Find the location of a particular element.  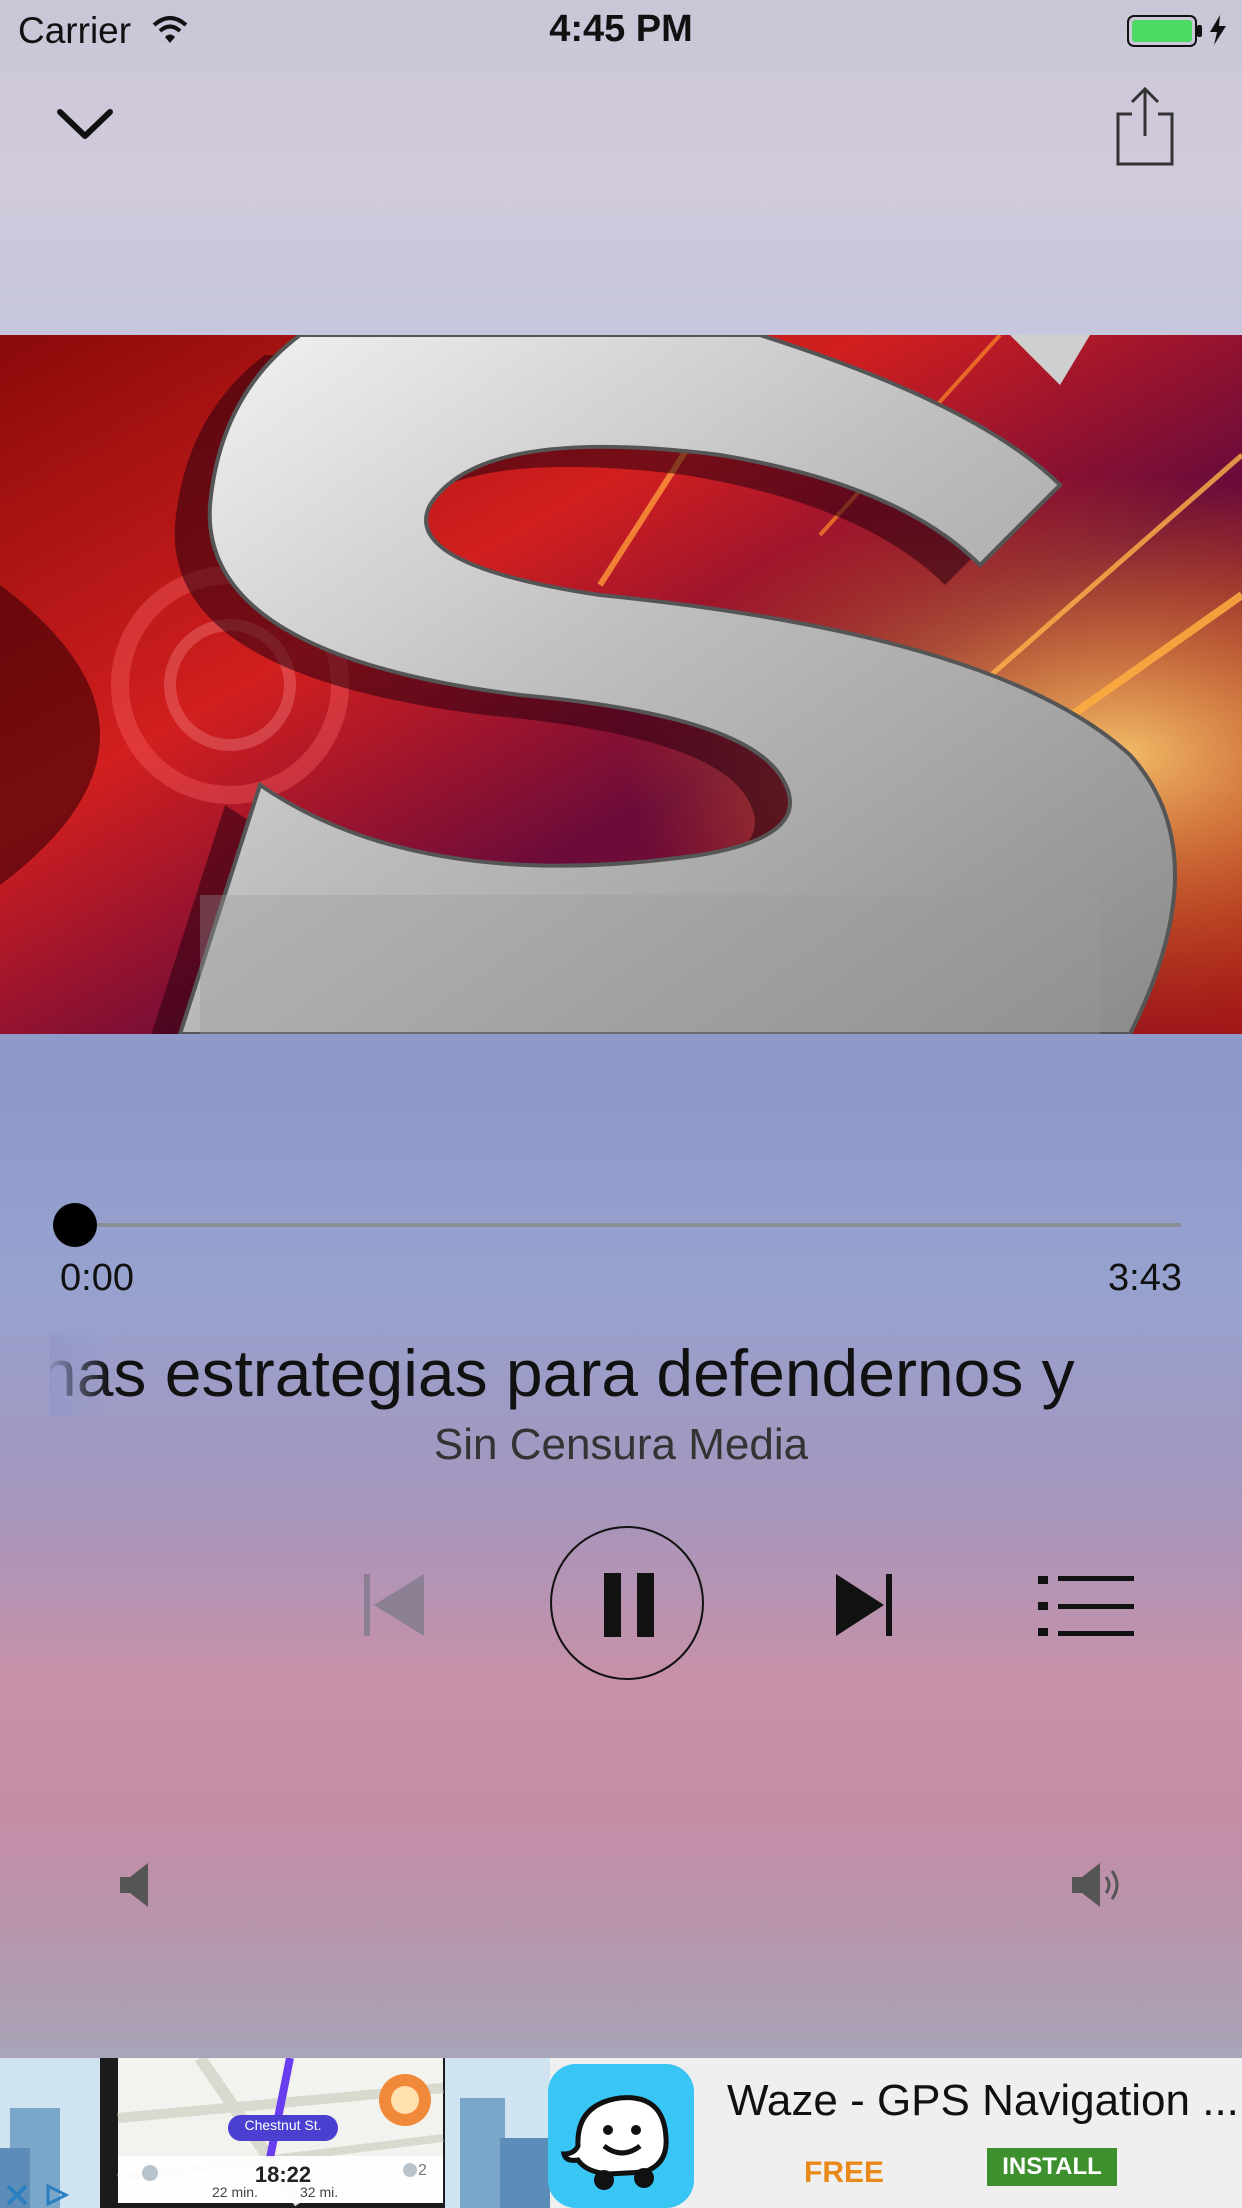

waze-app-icon is located at coordinates (621, 2136).